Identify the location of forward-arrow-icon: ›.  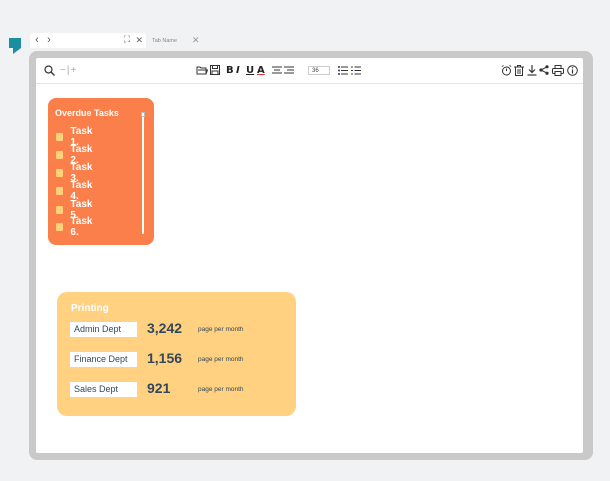
(49, 40).